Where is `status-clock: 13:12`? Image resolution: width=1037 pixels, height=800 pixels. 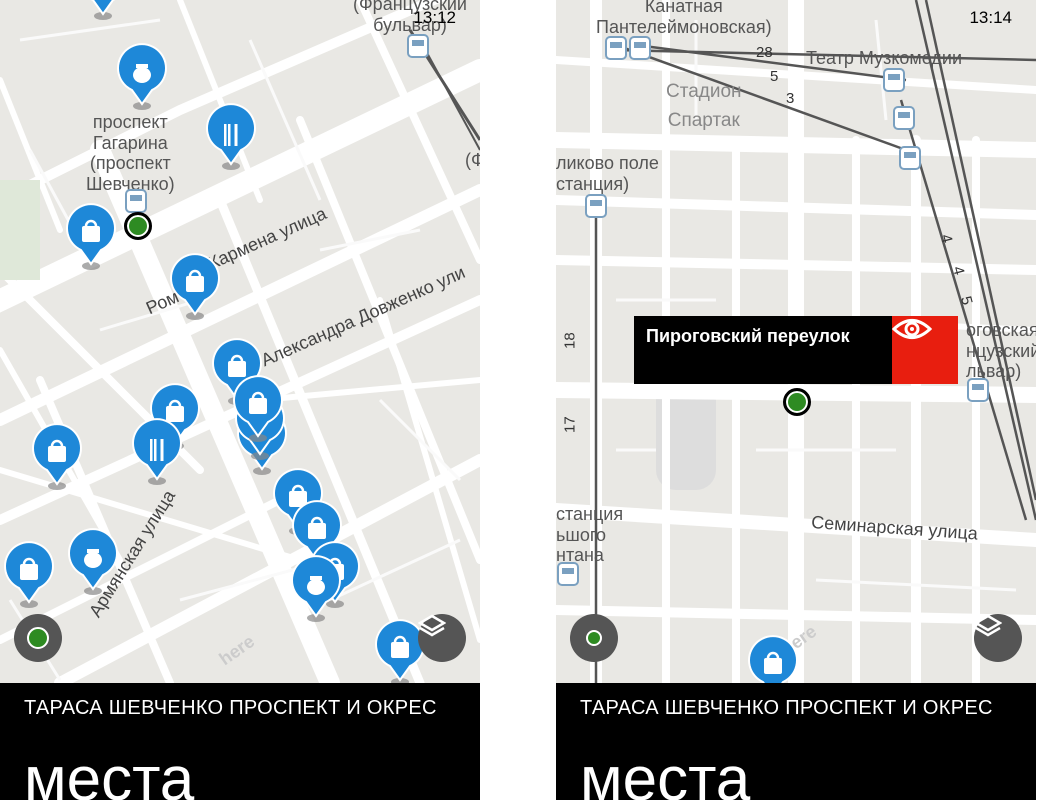 status-clock: 13:12 is located at coordinates (434, 17).